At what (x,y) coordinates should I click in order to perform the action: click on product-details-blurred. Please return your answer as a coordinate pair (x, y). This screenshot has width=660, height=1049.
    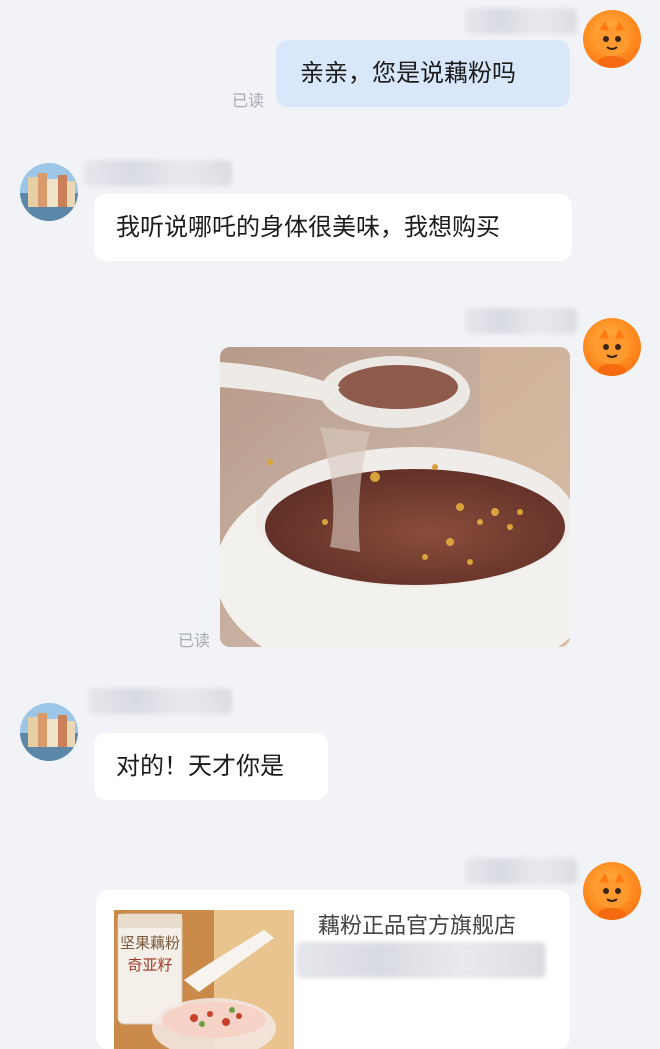
    Looking at the image, I should click on (421, 960).